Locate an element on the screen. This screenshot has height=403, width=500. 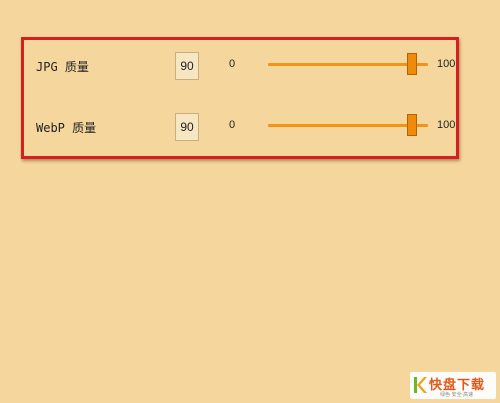
jpg-quality-slider is located at coordinates (348, 64).